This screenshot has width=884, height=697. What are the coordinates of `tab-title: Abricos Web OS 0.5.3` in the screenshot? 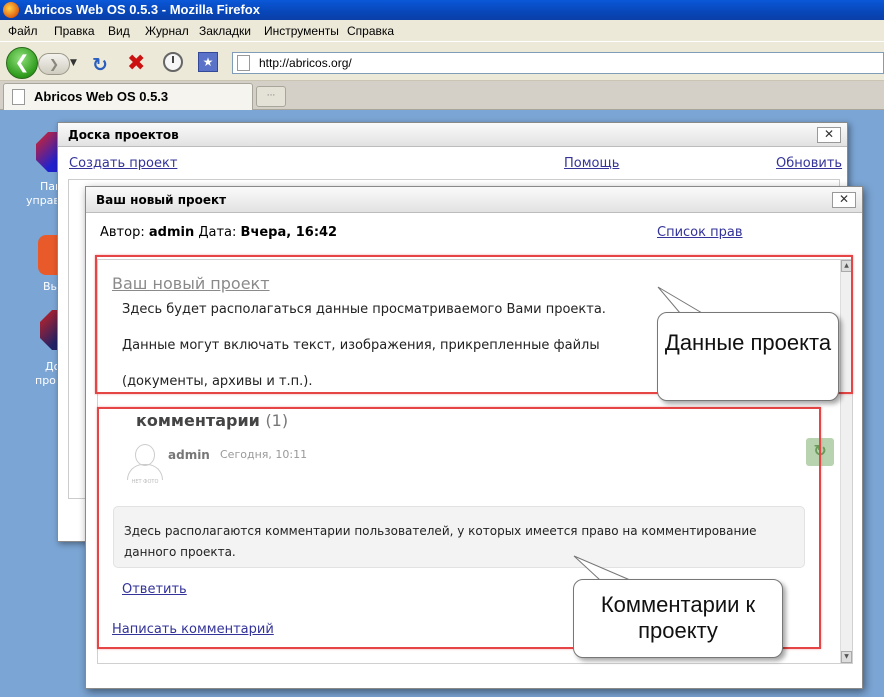 It's located at (101, 96).